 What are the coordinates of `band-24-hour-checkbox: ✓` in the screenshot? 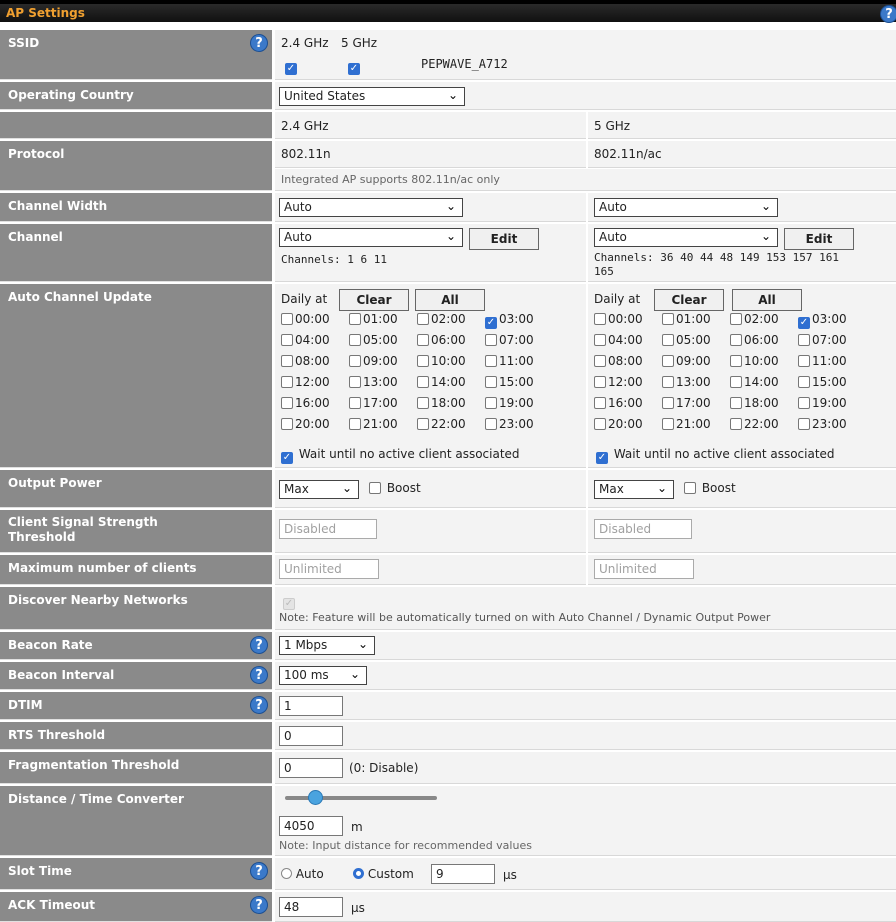 It's located at (491, 323).